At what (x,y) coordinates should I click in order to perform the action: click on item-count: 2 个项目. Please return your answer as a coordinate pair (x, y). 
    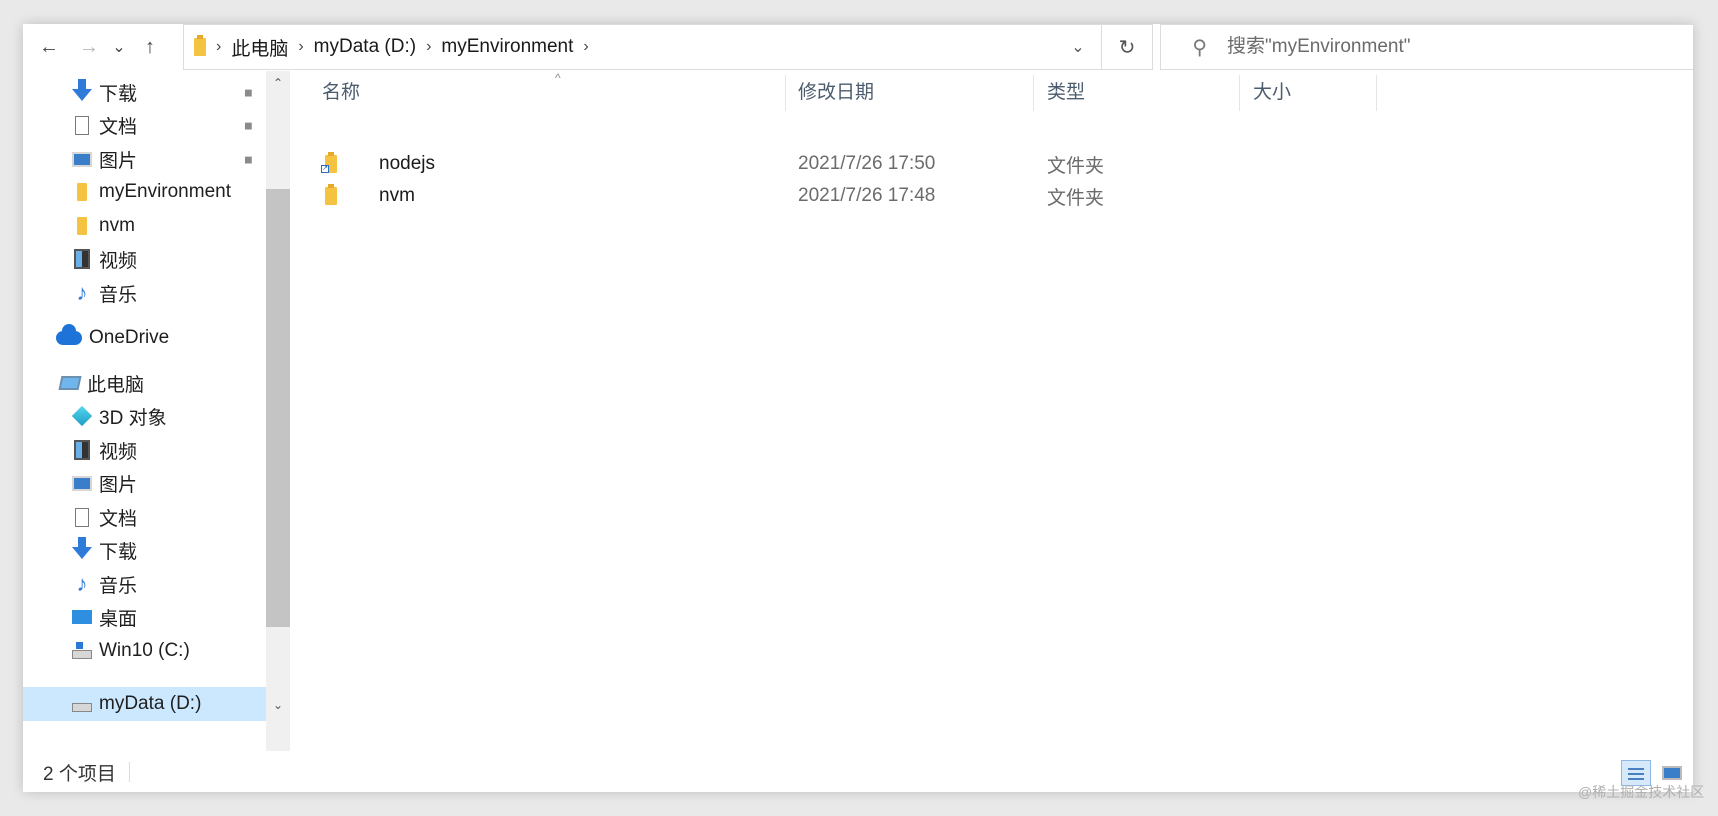
    Looking at the image, I should click on (79, 774).